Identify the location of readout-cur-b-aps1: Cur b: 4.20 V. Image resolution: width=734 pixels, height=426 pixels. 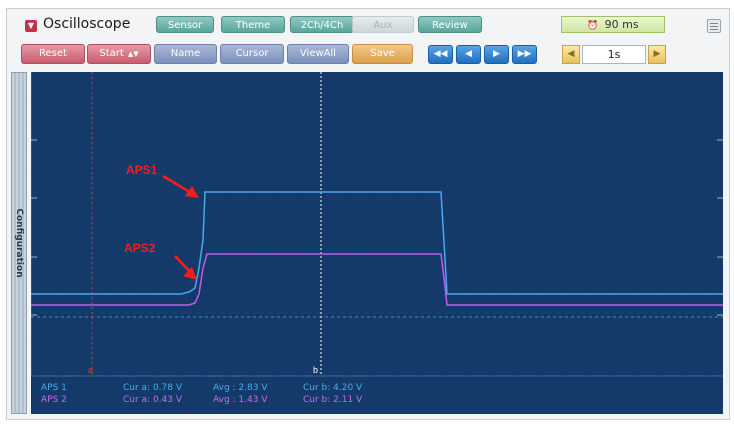
(333, 388).